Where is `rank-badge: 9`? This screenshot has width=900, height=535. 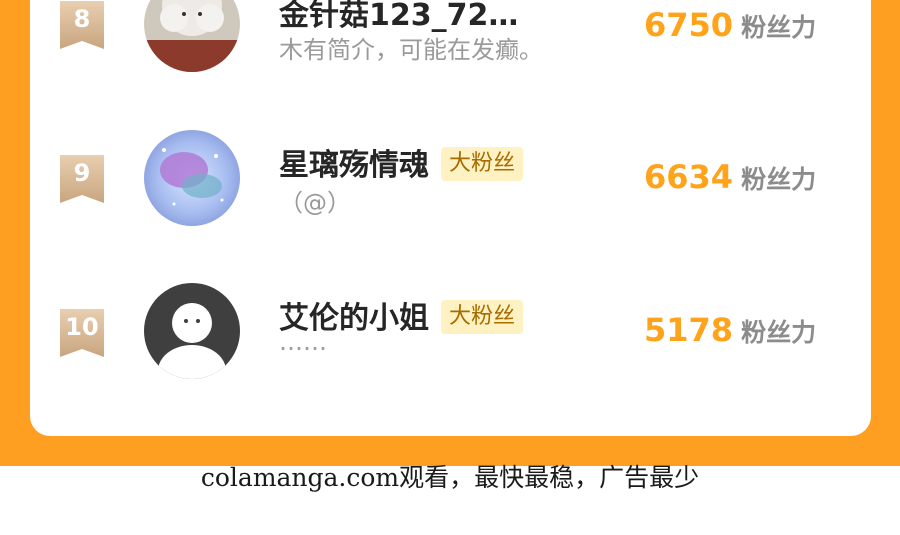
rank-badge: 9 is located at coordinates (82, 179).